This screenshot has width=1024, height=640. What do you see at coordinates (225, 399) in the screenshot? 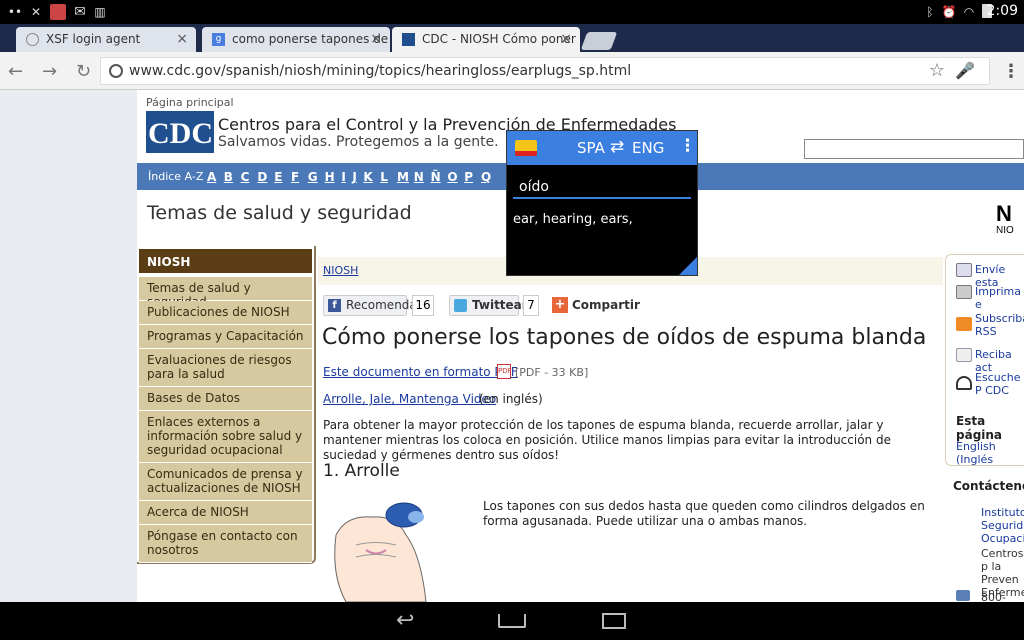
I see `sidebar-item-5: Bases de Datos` at bounding box center [225, 399].